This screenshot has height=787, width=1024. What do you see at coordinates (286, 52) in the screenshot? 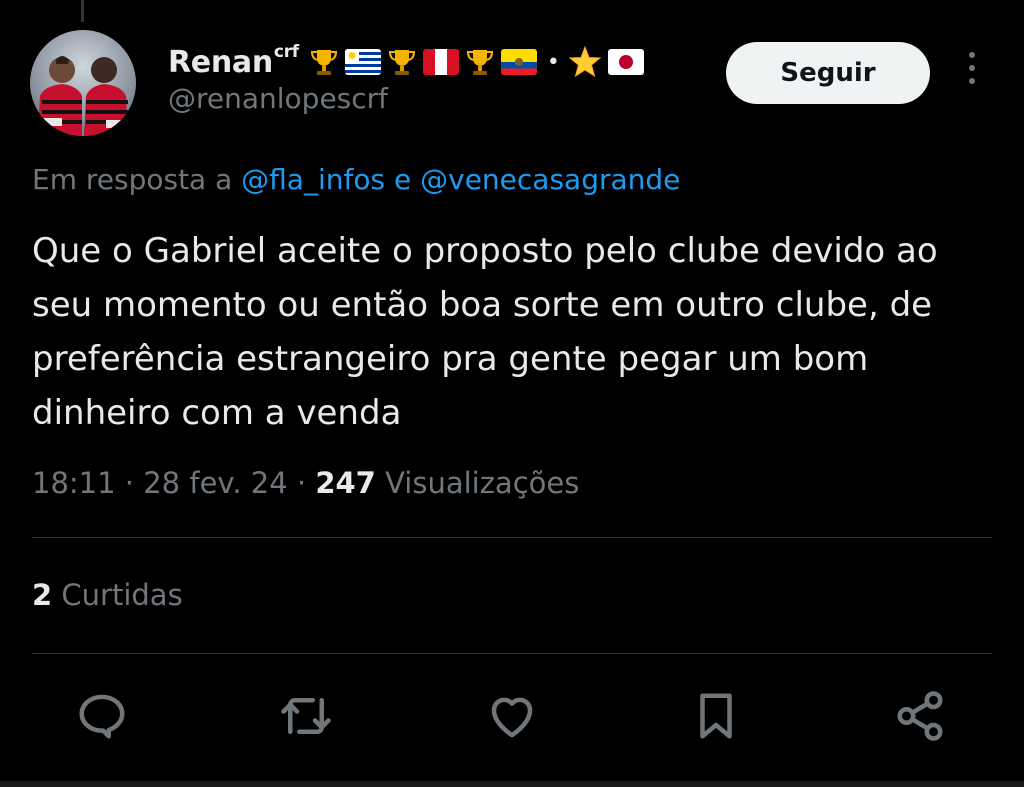
I see `author-name-suffix: crf` at bounding box center [286, 52].